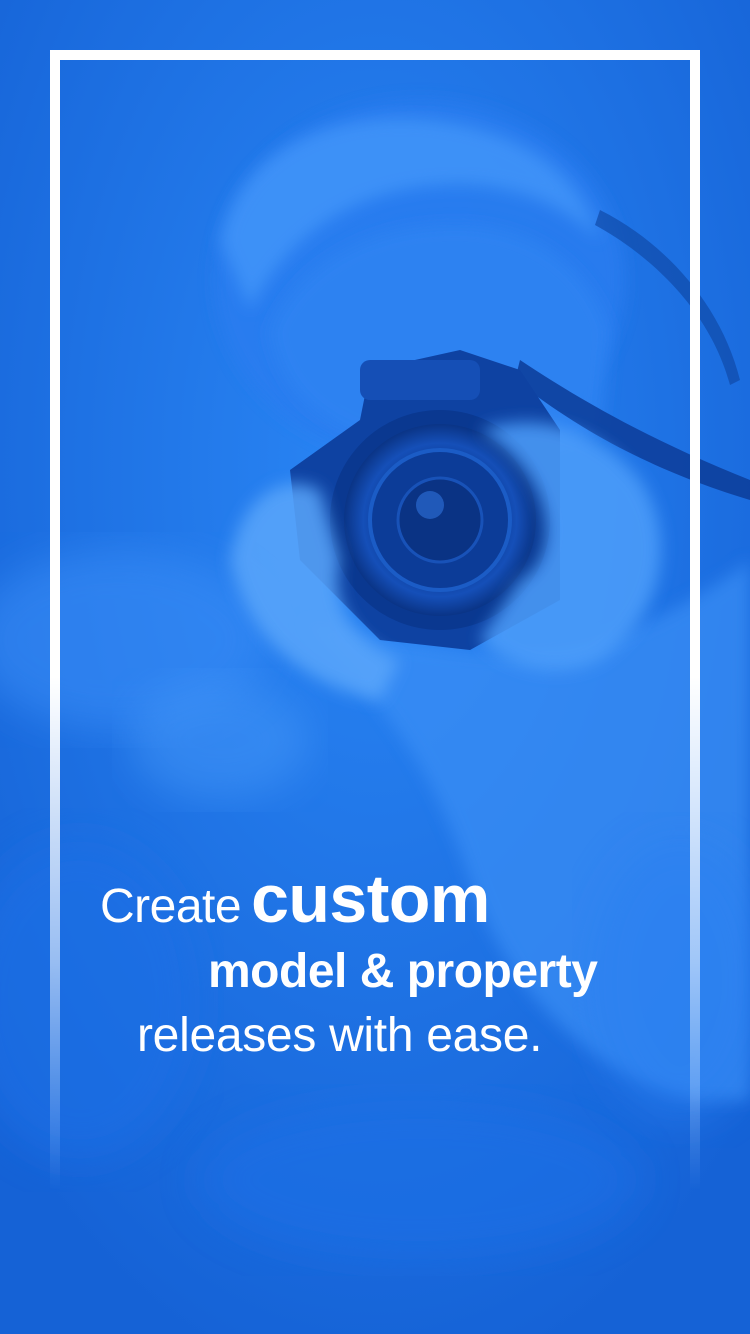  I want to click on headline-line-2: model & property, so click(403, 971).